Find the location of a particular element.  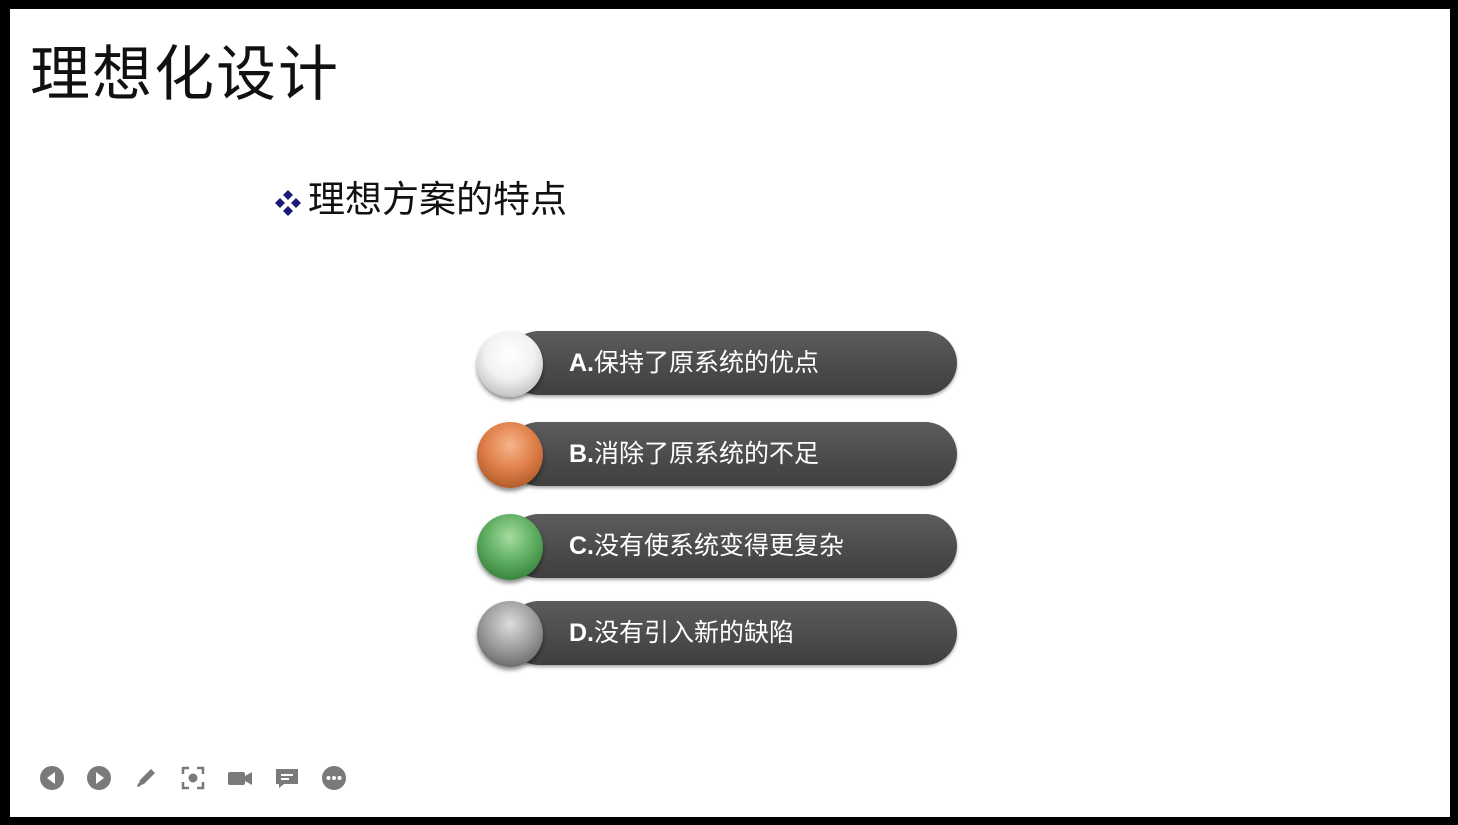

orange-sphere-icon is located at coordinates (510, 455).